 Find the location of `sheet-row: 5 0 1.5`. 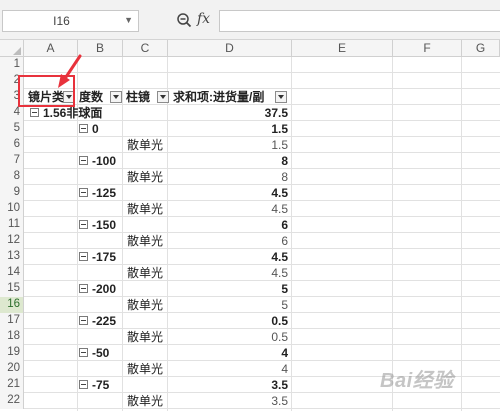

sheet-row: 5 0 1.5 is located at coordinates (250, 129).